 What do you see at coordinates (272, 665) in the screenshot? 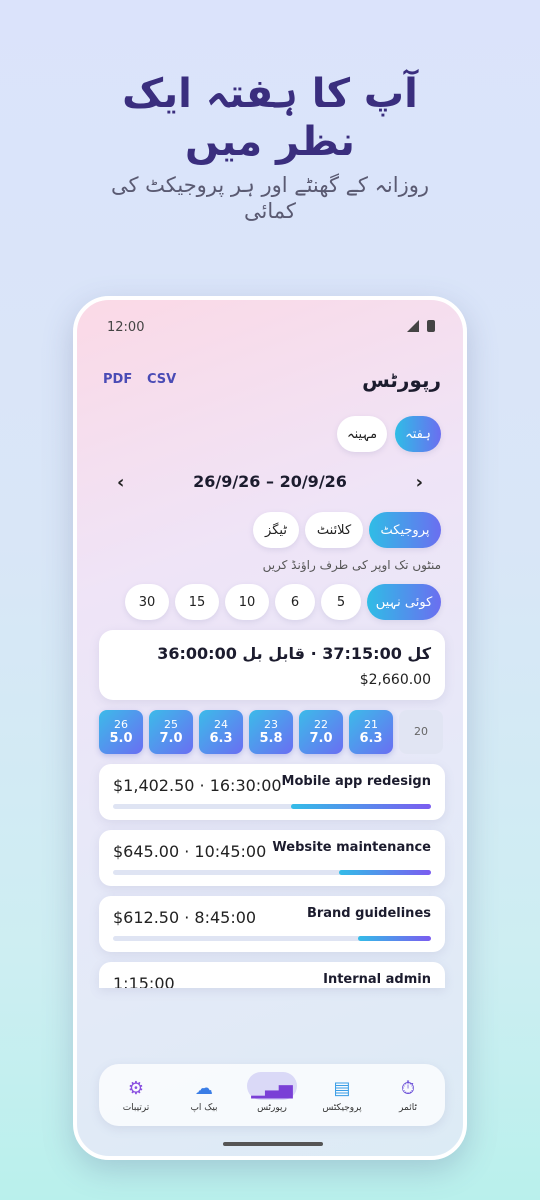
I see `totals-card: کل 37:15:00 · قابل بل 36:00:00 $2,660.00` at bounding box center [272, 665].